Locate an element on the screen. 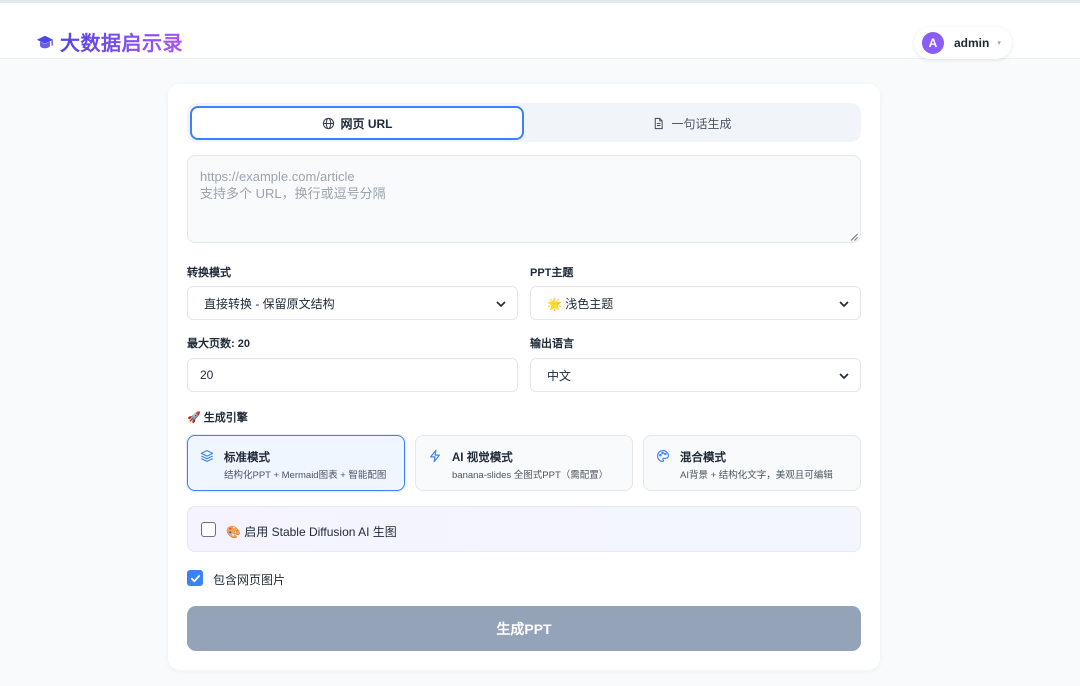 Image resolution: width=1080 pixels, height=686 pixels. engine-label: 🚀 生成引擎 is located at coordinates (217, 418).